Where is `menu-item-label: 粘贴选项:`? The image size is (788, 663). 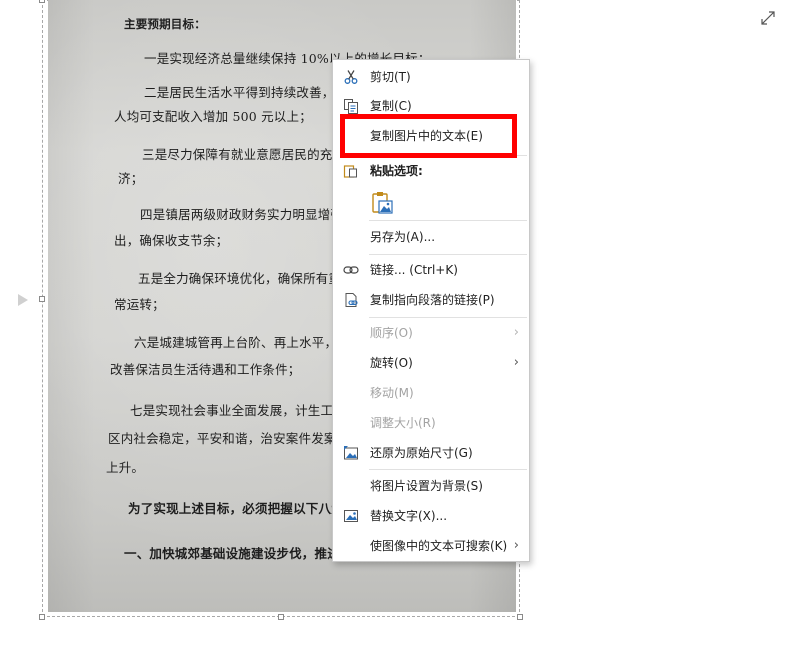 menu-item-label: 粘贴选项: is located at coordinates (396, 171).